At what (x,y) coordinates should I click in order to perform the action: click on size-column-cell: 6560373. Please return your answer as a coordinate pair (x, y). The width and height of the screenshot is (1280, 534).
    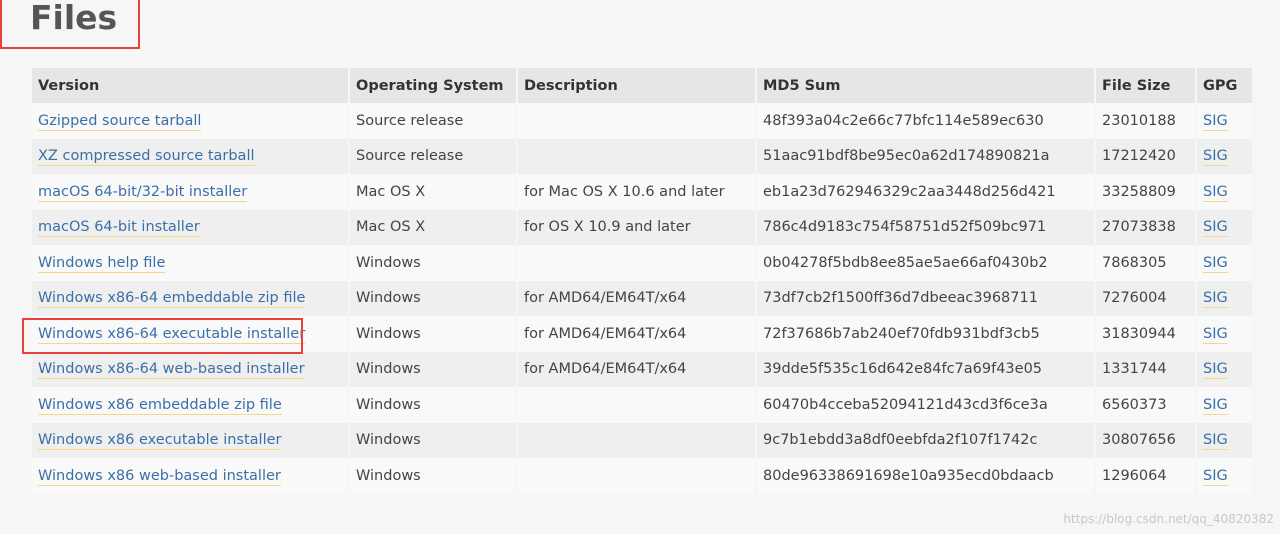
    Looking at the image, I should click on (1145, 405).